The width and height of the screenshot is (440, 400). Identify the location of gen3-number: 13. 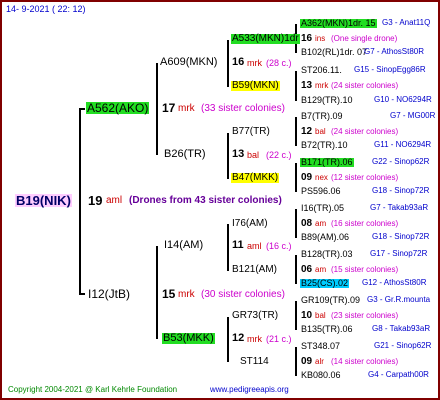
(307, 85).